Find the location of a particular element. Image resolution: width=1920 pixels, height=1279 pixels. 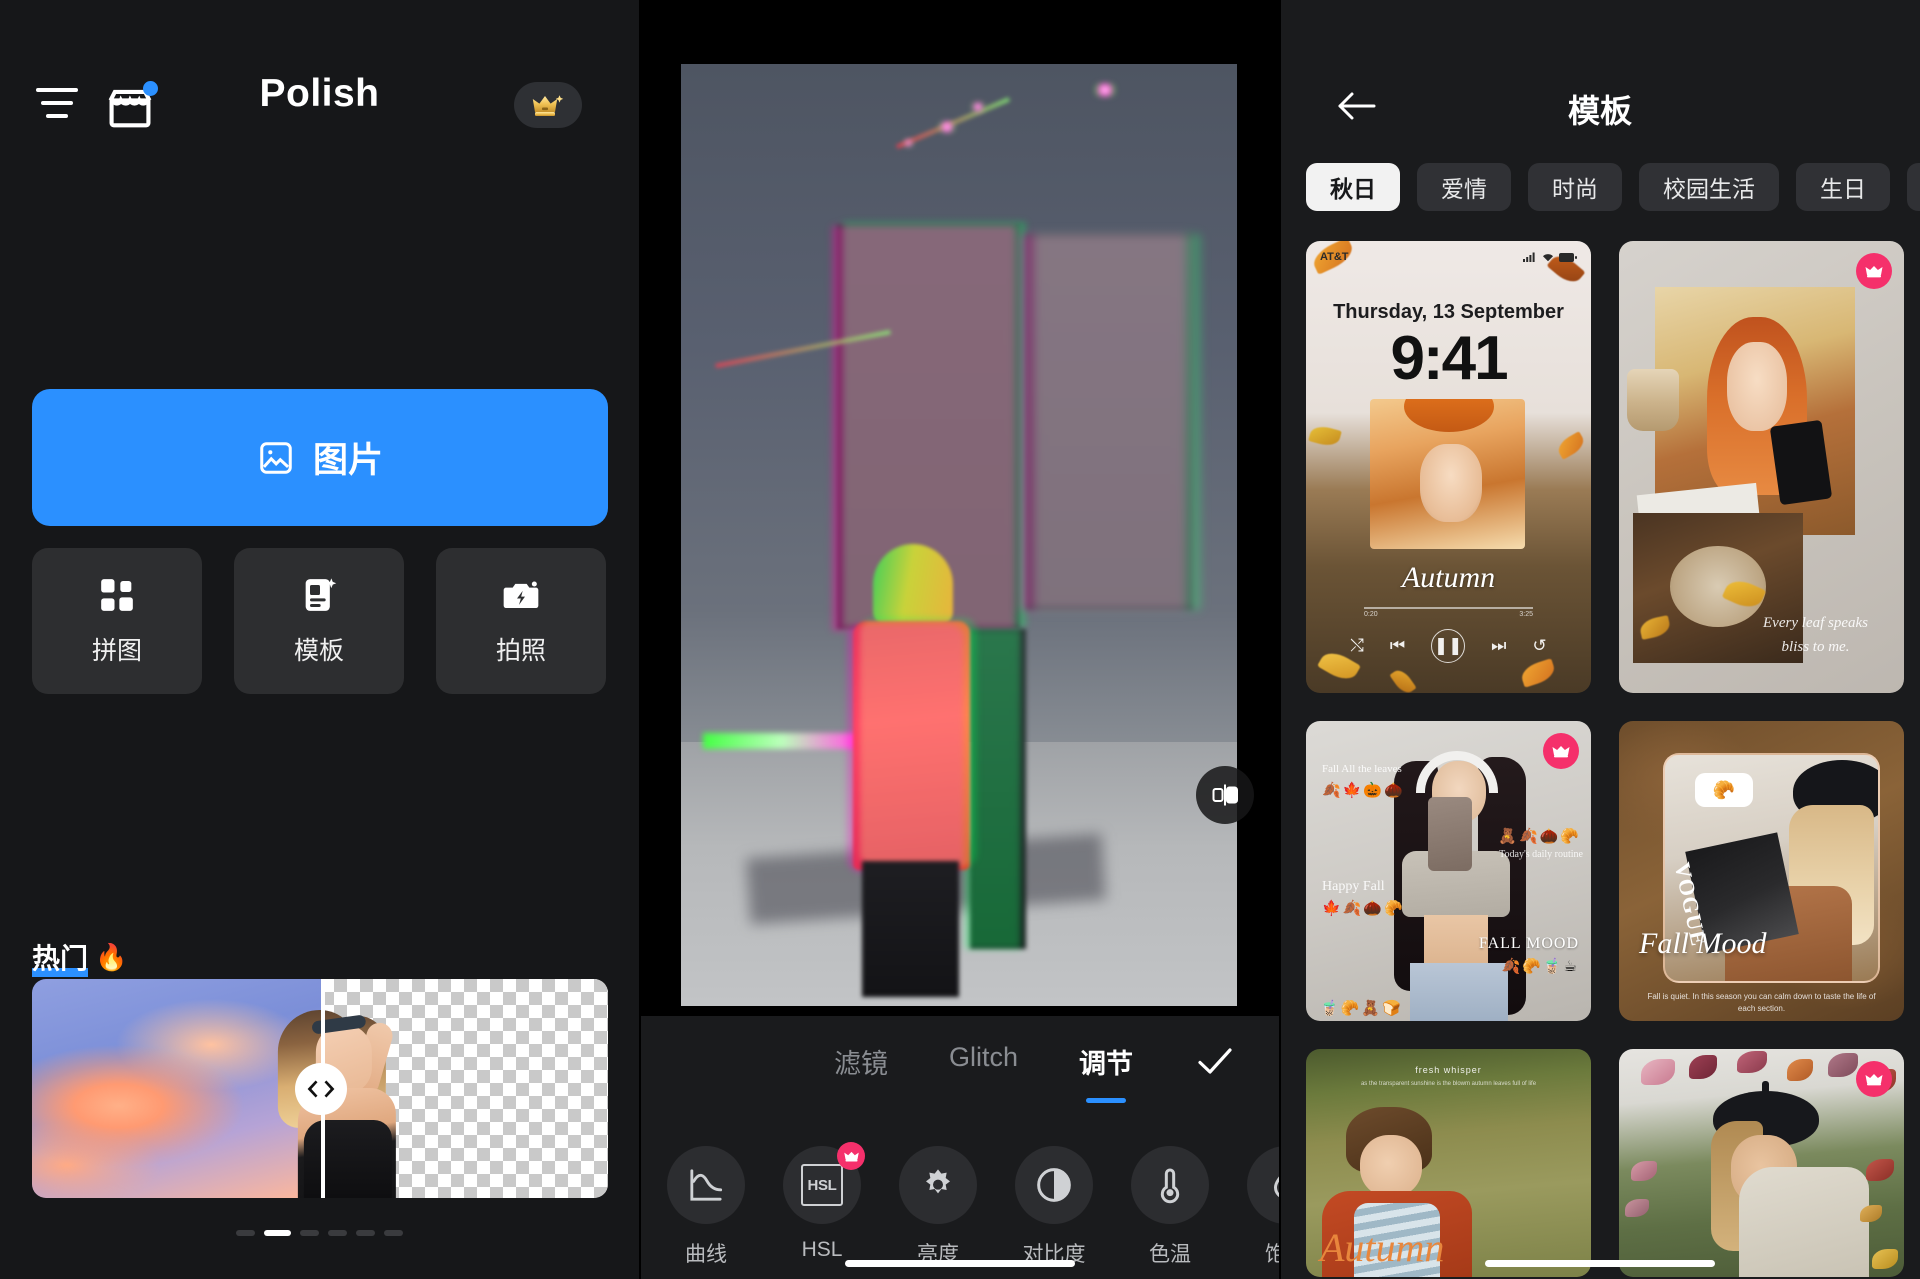

split-compare-icon is located at coordinates (1225, 795).